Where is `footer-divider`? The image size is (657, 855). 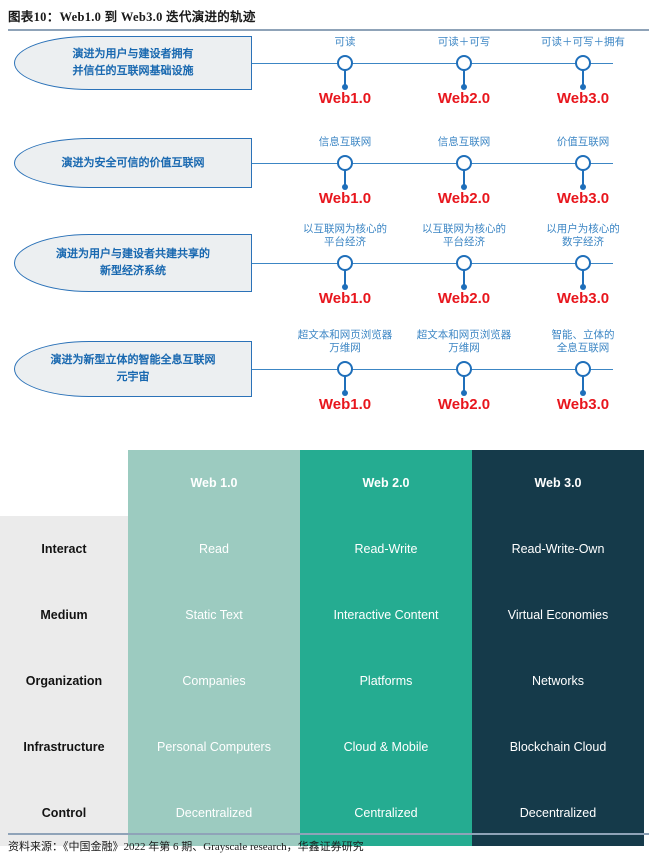
footer-divider is located at coordinates (328, 834).